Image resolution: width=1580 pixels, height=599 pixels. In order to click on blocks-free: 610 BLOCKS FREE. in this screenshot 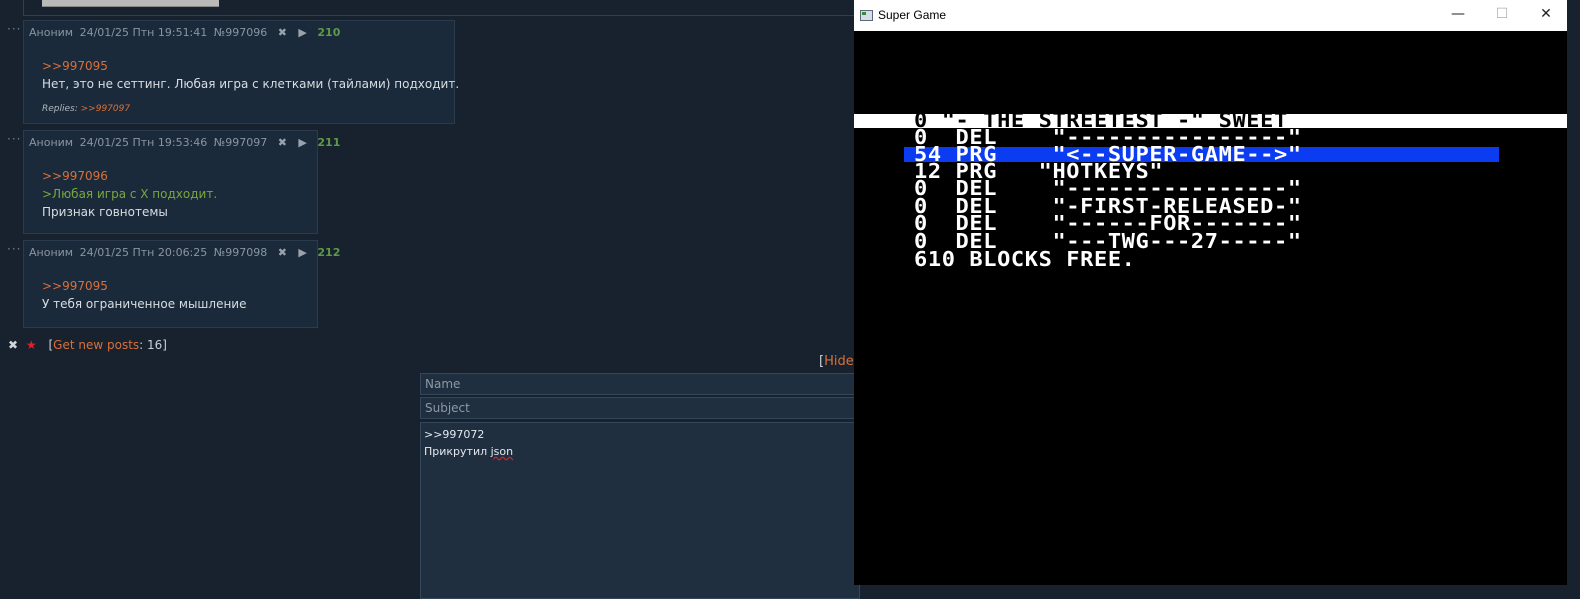, I will do `click(1025, 260)`.